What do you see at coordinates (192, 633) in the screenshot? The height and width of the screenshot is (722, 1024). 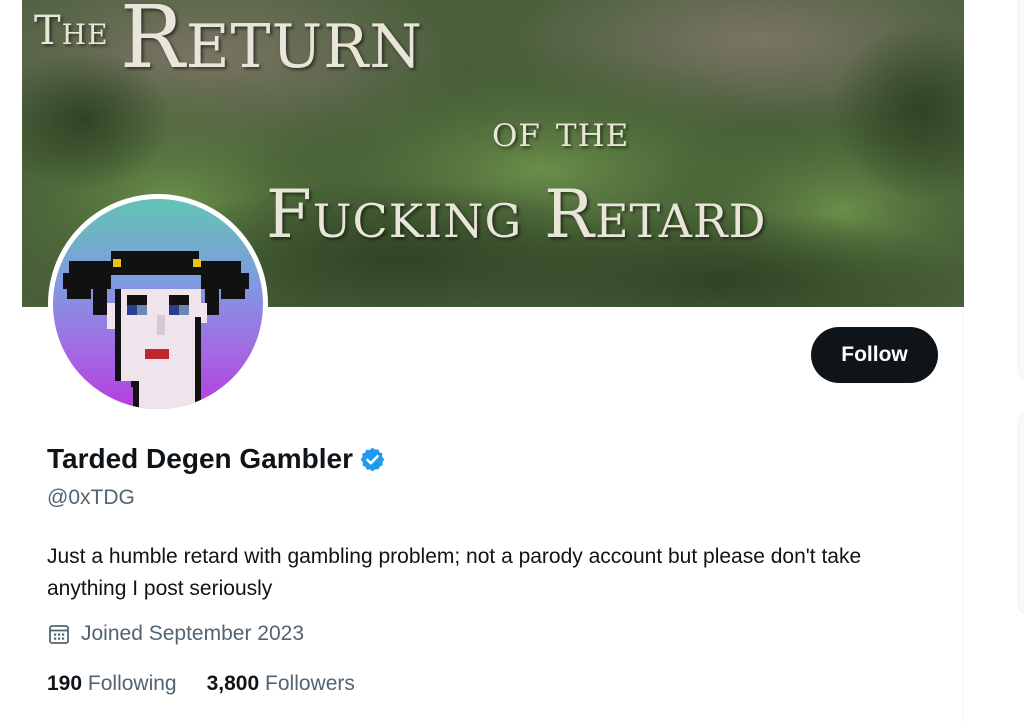 I see `joined-date-text: Joined September 2023` at bounding box center [192, 633].